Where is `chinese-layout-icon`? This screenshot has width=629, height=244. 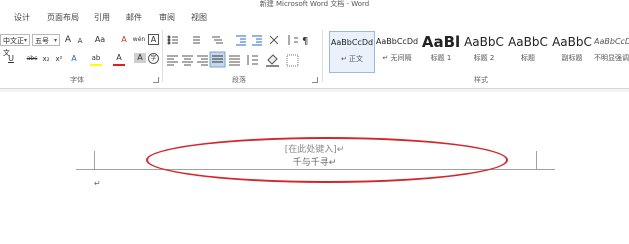
chinese-layout-icon is located at coordinates (274, 40).